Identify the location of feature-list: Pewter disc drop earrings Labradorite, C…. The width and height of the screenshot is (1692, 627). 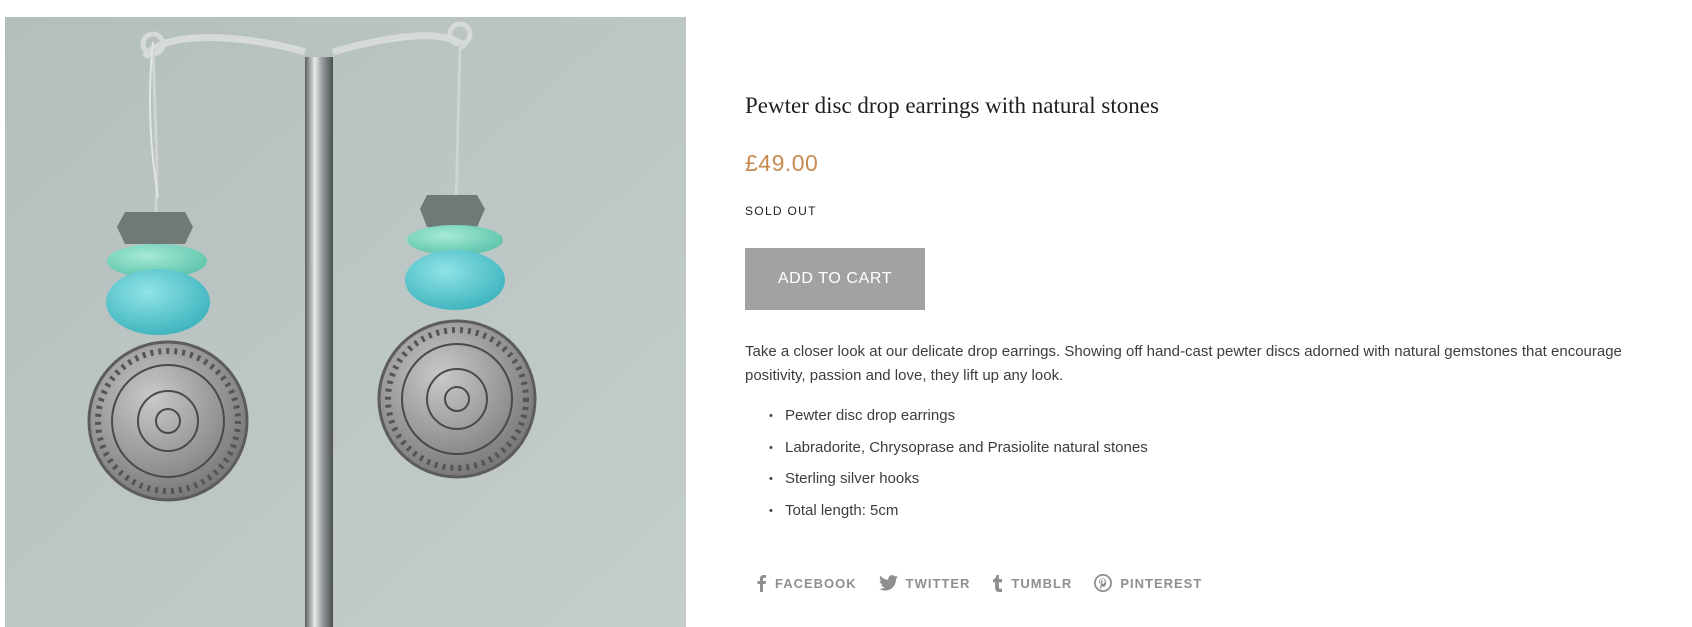
(946, 467).